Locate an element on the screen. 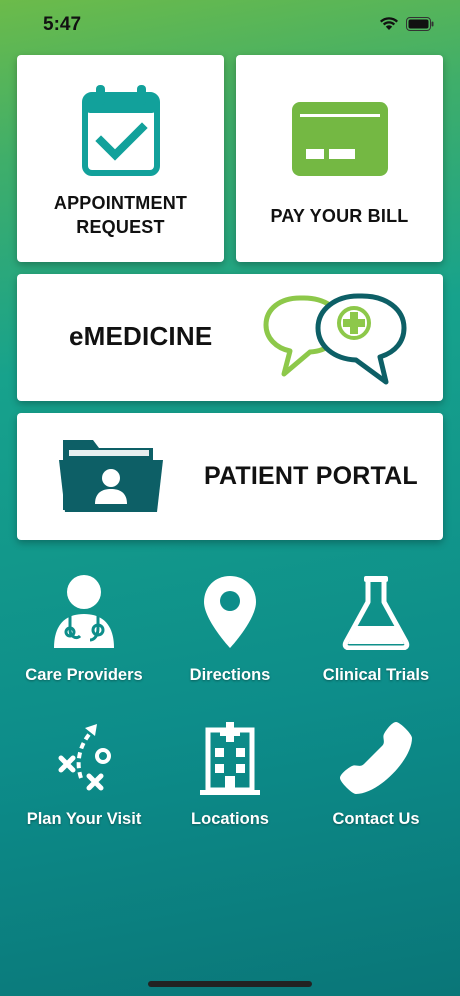 This screenshot has height=996, width=460. emedicine-label: eMEDICINE is located at coordinates (141, 336).